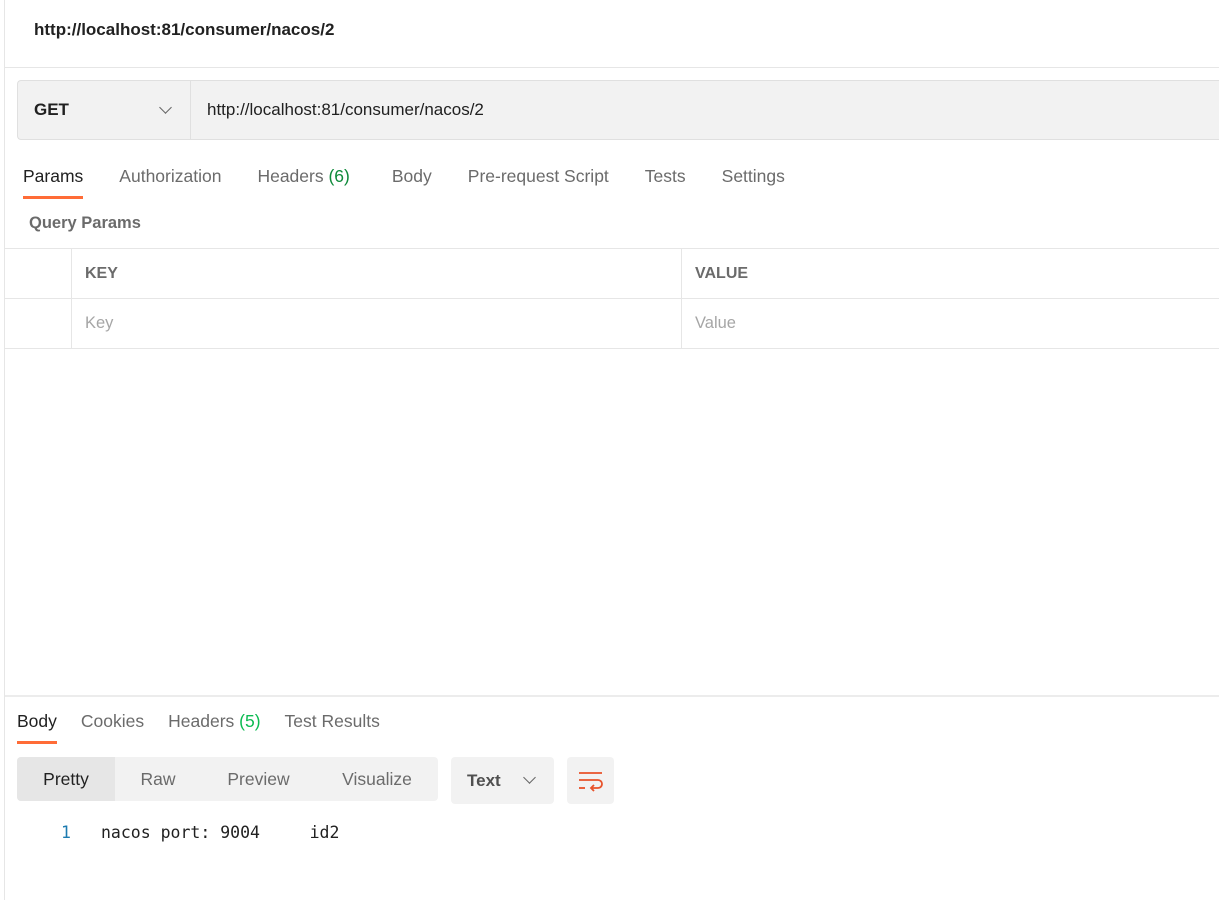 The height and width of the screenshot is (900, 1219). I want to click on url-input: http://localhost:81/consumer/nacos/2, so click(337, 110).